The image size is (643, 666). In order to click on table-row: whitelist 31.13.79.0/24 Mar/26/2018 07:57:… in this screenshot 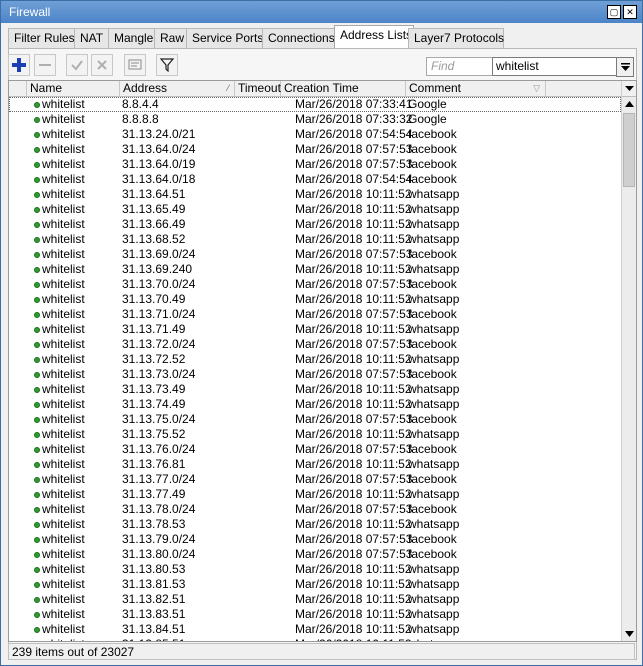, I will do `click(315, 539)`.